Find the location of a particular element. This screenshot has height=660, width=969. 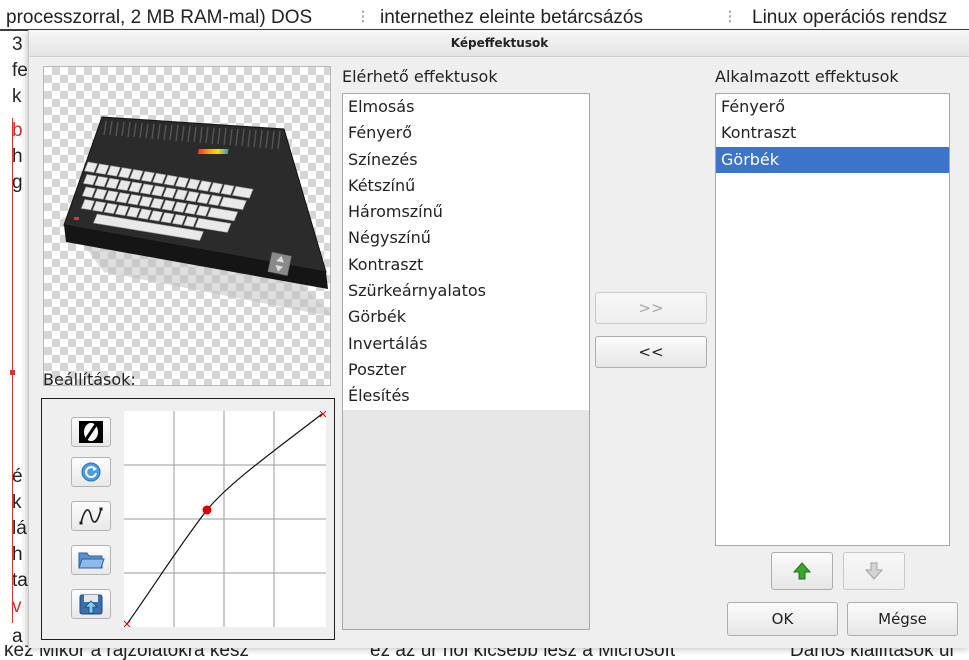

curve-graph is located at coordinates (225, 519).